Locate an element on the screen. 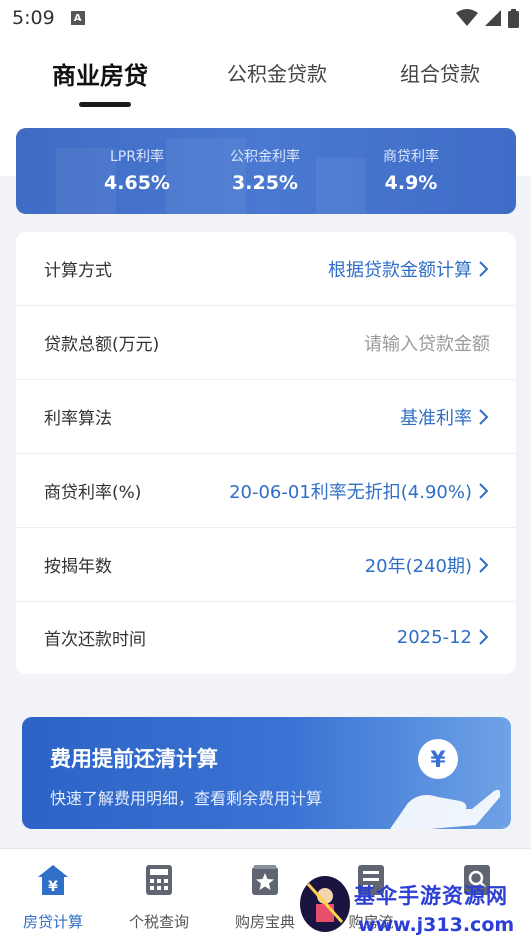 The height and width of the screenshot is (945, 531). mortgage-years-row: 按揭年数 20年(240期) is located at coordinates (266, 565).